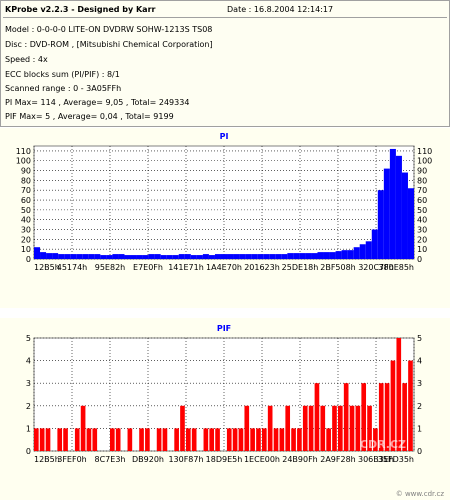 The height and width of the screenshot is (502, 450). I want to click on pif-stats-line: PIF Max= 5 , Average= 0,04 , Total= 9199, so click(89, 116).